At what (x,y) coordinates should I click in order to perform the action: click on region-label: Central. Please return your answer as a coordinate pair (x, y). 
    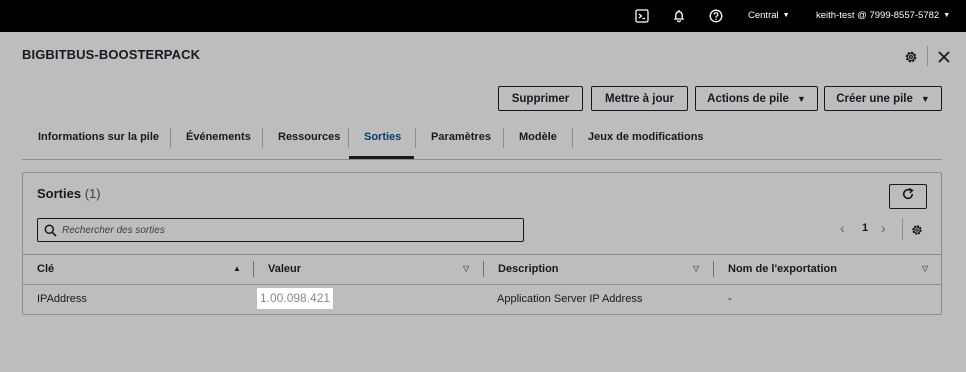
    Looking at the image, I should click on (763, 15).